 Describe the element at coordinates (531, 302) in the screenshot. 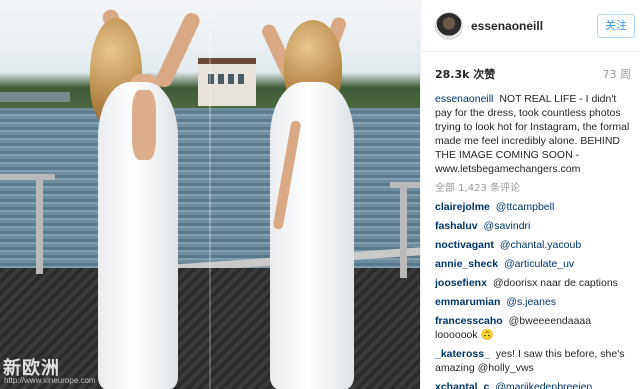

I see `comment-text: @s.jeanes` at that location.